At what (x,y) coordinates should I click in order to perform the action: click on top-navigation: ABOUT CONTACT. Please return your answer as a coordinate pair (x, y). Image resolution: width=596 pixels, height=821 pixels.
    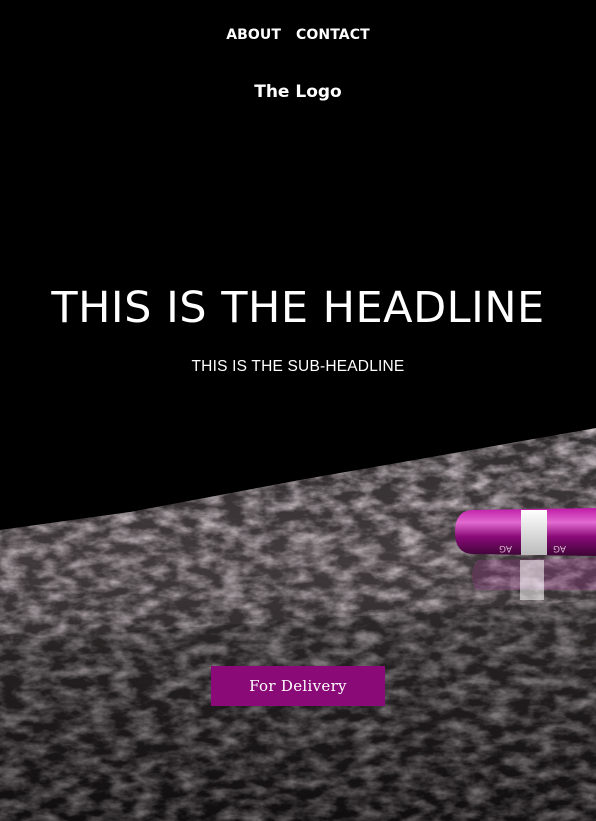
    Looking at the image, I should click on (298, 35).